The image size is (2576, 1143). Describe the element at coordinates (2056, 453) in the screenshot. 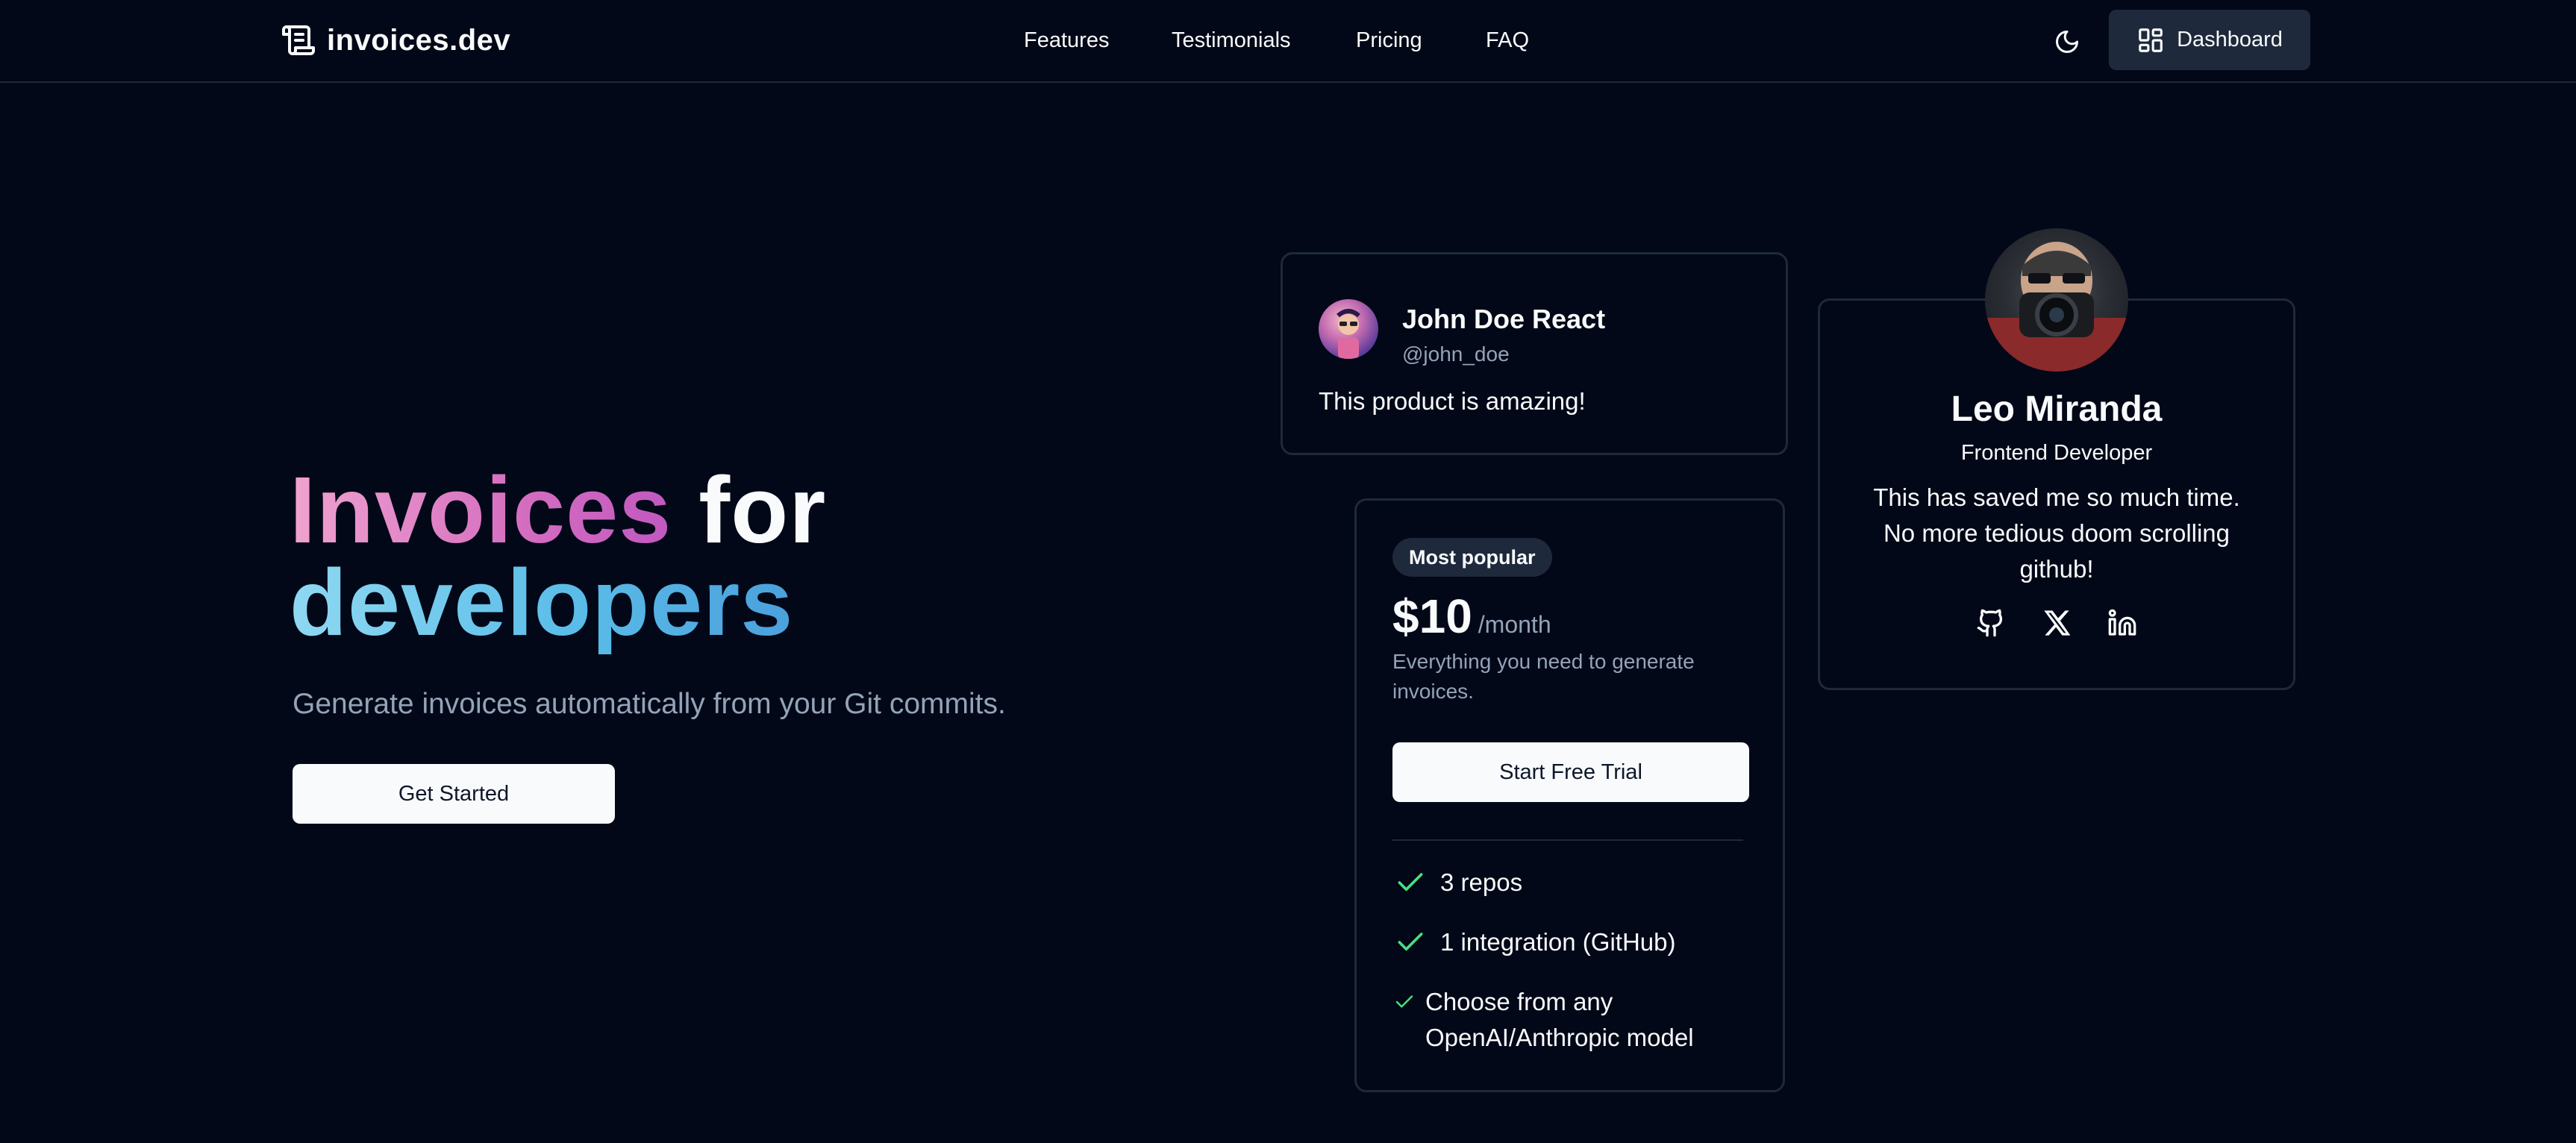

I see `testimonial-role: Frontend Developer` at that location.